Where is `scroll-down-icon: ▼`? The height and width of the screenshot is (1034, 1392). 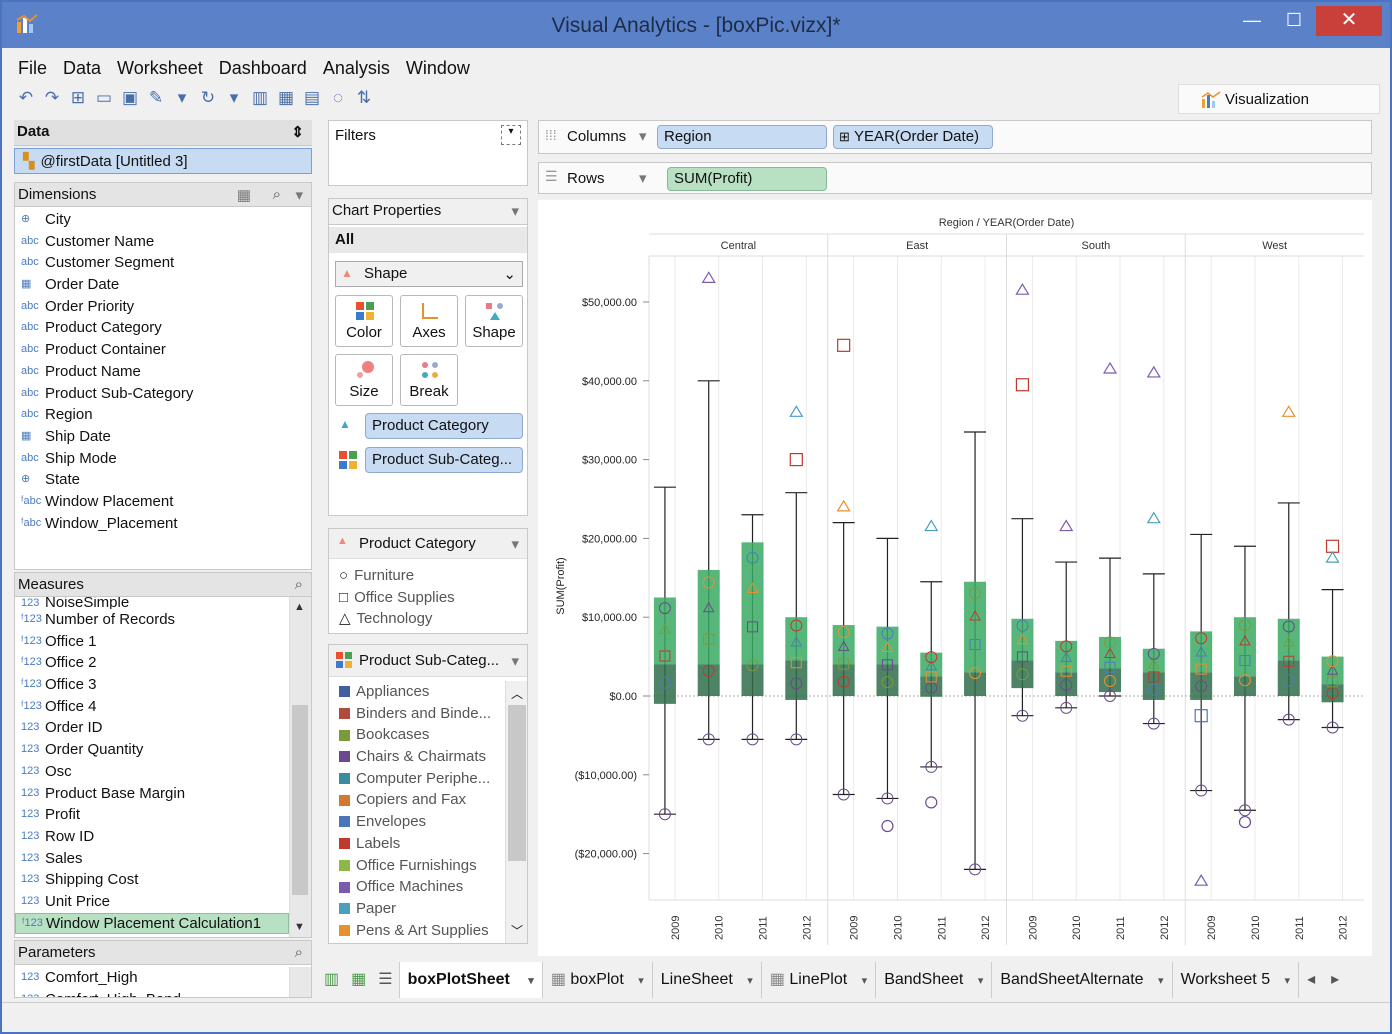
scroll-down-icon: ▼ is located at coordinates (299, 927).